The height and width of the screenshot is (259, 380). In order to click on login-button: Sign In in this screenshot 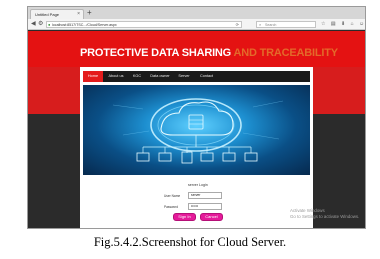, I will do `click(184, 217)`.